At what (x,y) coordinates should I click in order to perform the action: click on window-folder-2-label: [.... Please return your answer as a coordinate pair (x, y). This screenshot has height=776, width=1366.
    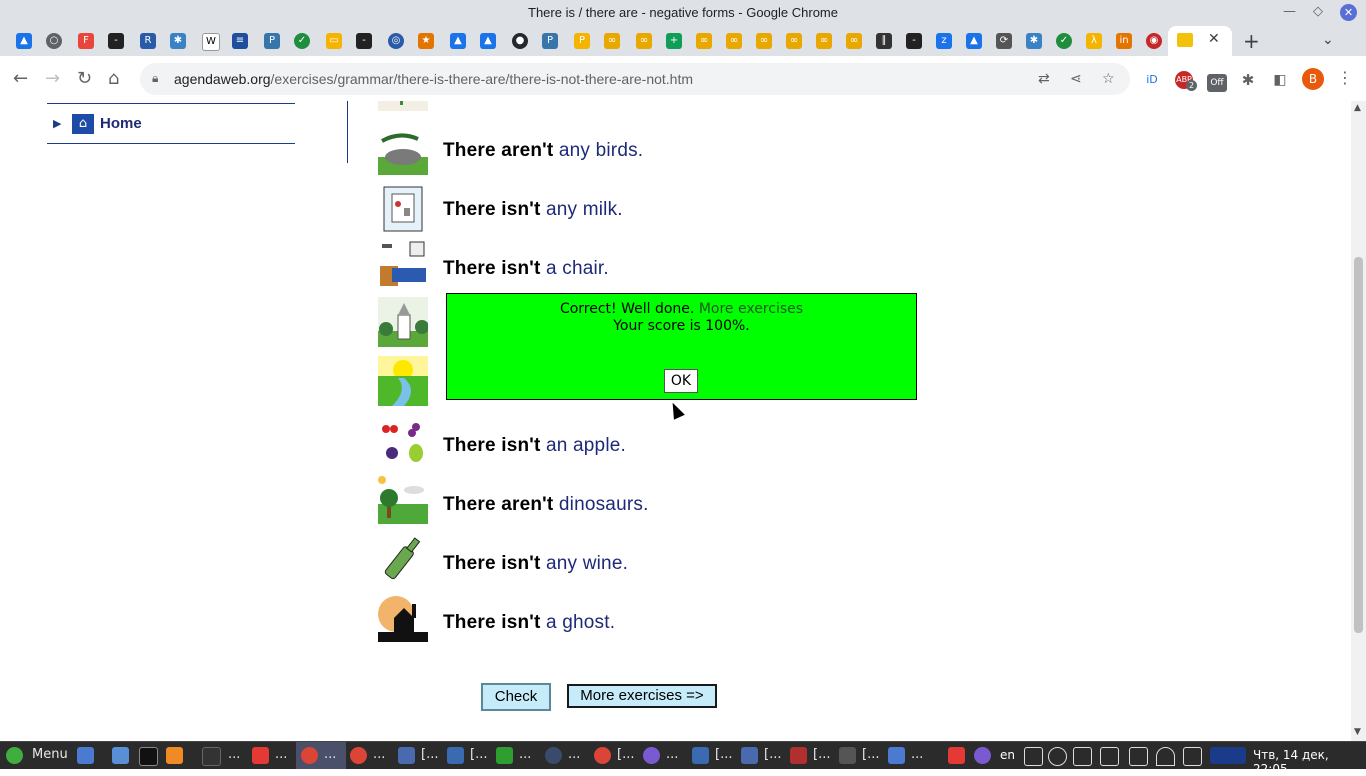
    Looking at the image, I should click on (772, 755).